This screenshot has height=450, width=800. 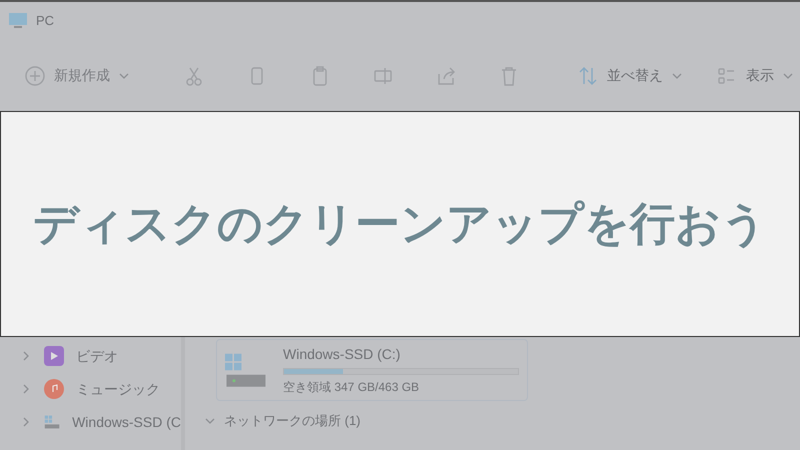 I want to click on sort-button: 並べ替え, so click(x=630, y=75).